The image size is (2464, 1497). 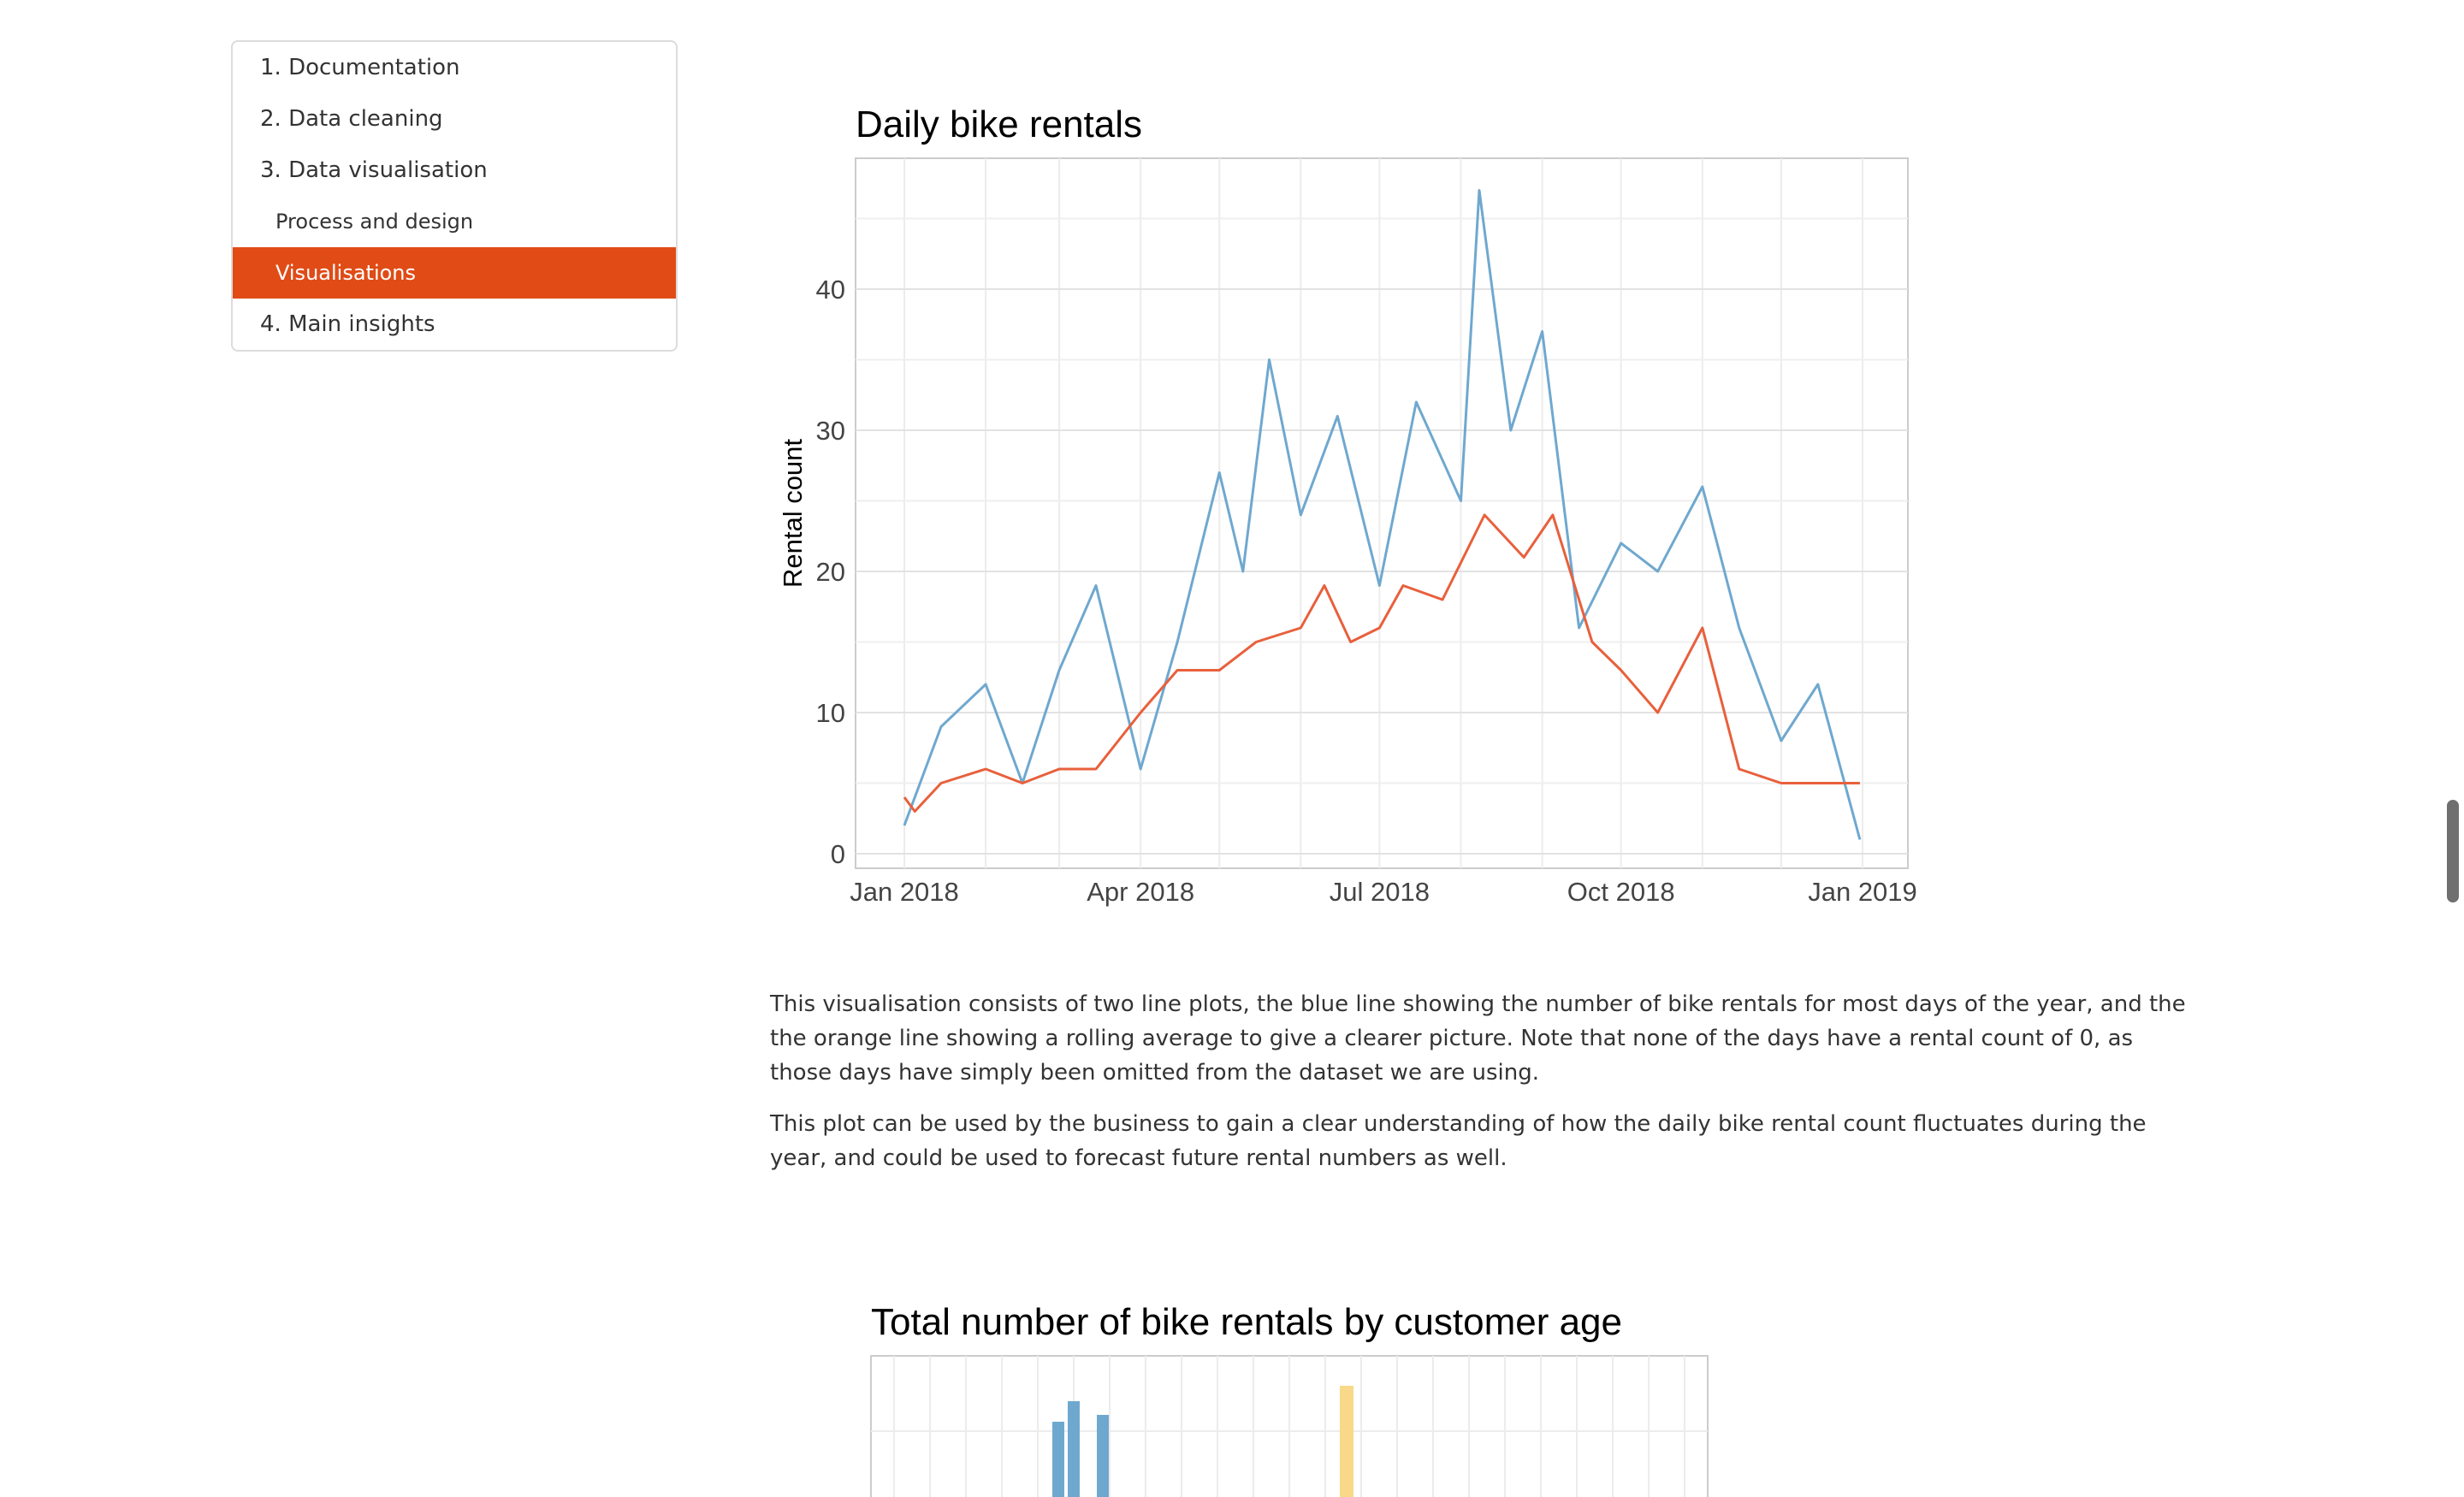 What do you see at coordinates (838, 854) in the screenshot?
I see `y-tick-label: 0` at bounding box center [838, 854].